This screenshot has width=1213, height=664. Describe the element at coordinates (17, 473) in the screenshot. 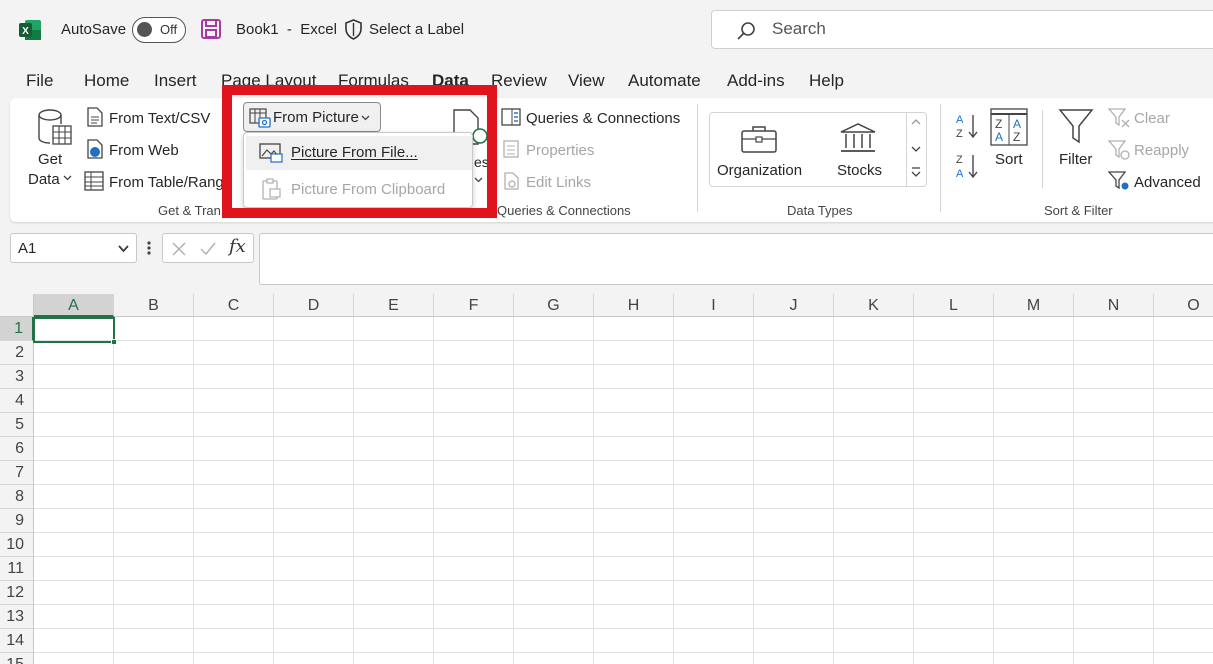

I see `row-header-7: 7` at that location.